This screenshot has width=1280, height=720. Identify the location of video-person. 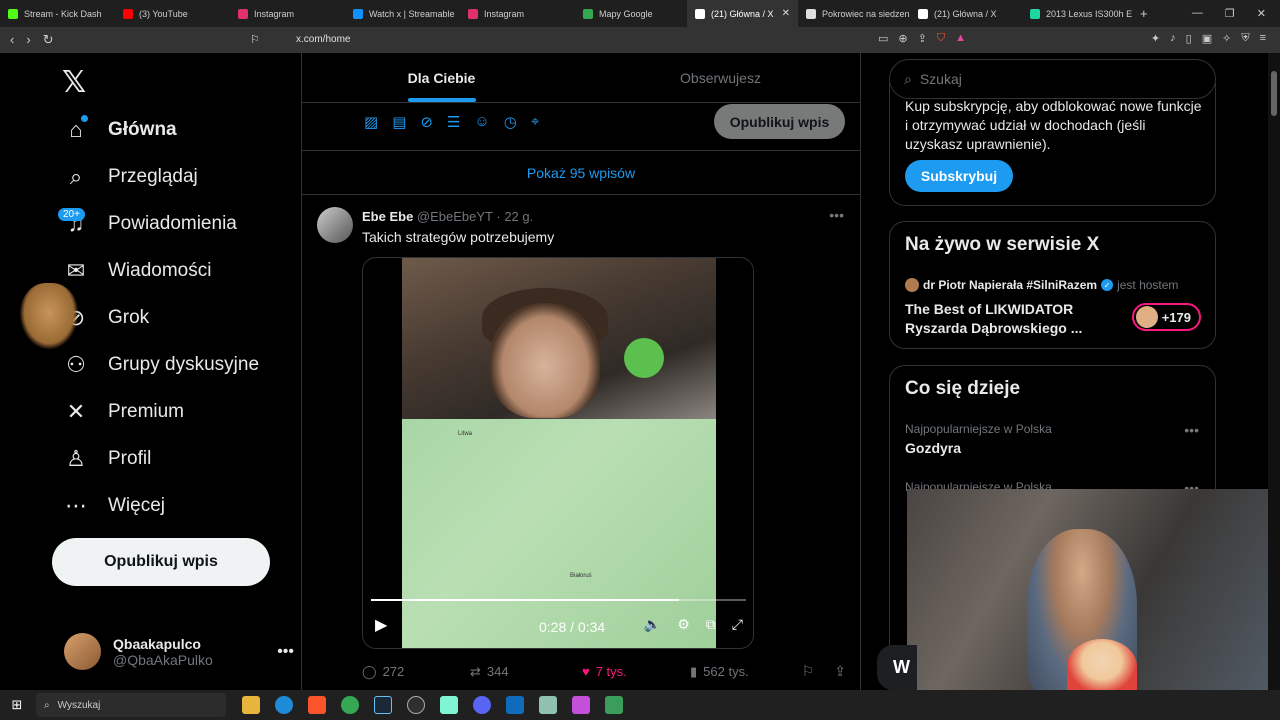
(545, 360).